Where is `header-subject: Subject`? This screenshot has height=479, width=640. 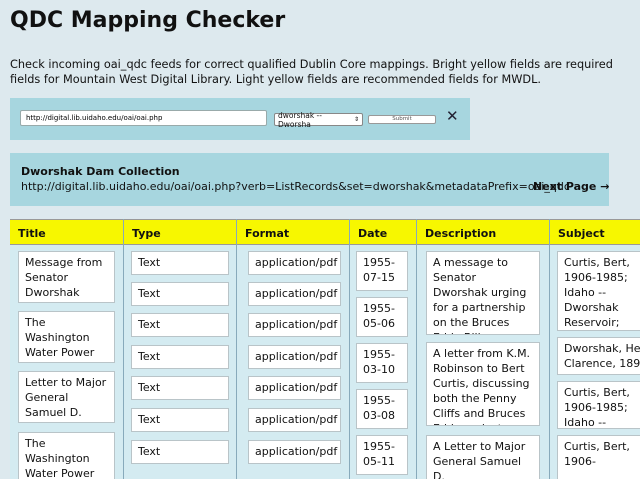 header-subject: Subject is located at coordinates (595, 232).